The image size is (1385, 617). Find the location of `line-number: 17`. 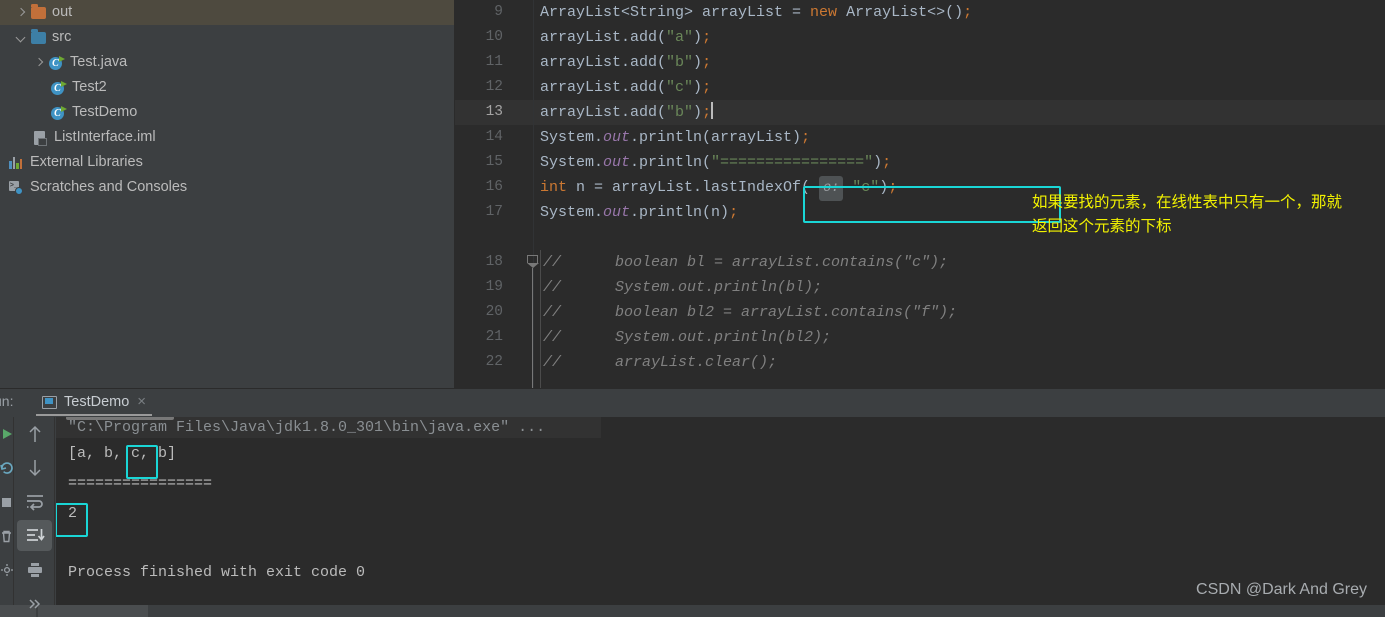

line-number: 17 is located at coordinates (494, 212).